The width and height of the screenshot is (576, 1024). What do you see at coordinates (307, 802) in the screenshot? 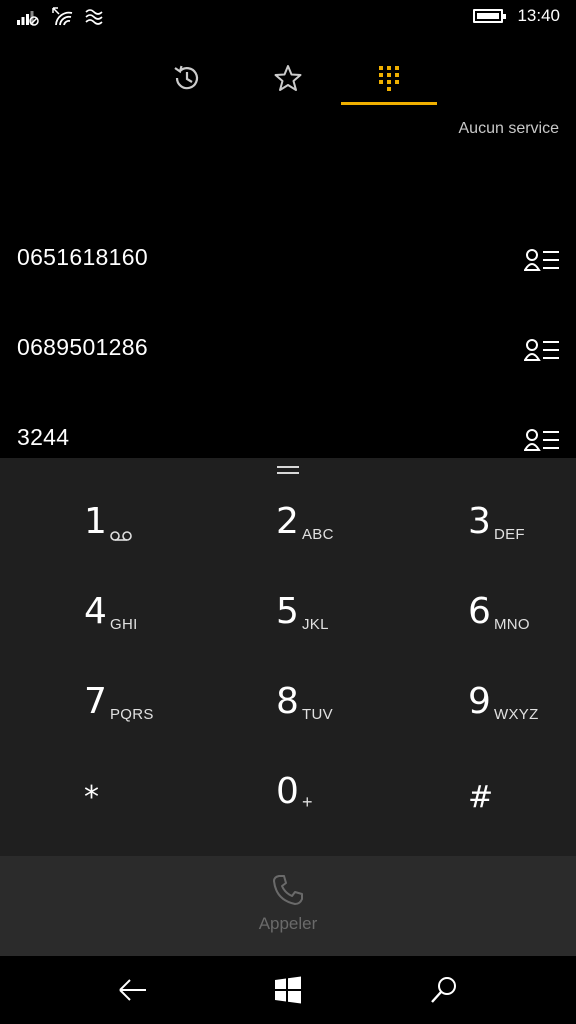
I see `key-letters: +` at bounding box center [307, 802].